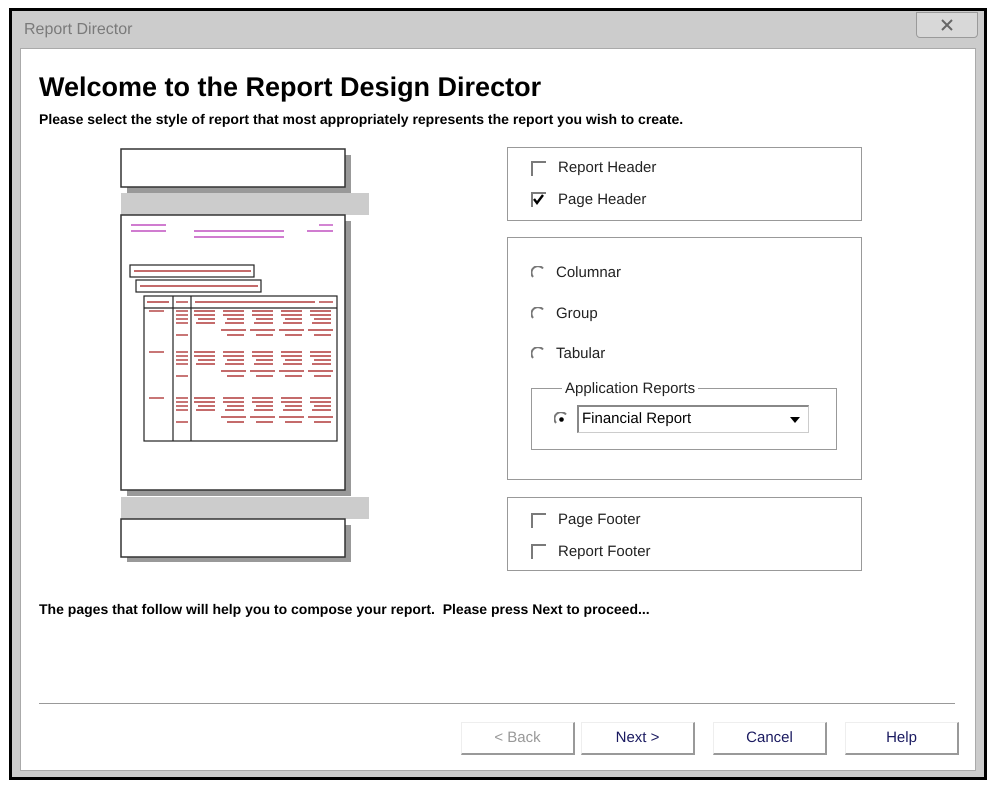 The image size is (992, 785). What do you see at coordinates (361, 119) in the screenshot?
I see `instruction-text: Please select the style of report that most appropriately represents the report you wish to create.` at bounding box center [361, 119].